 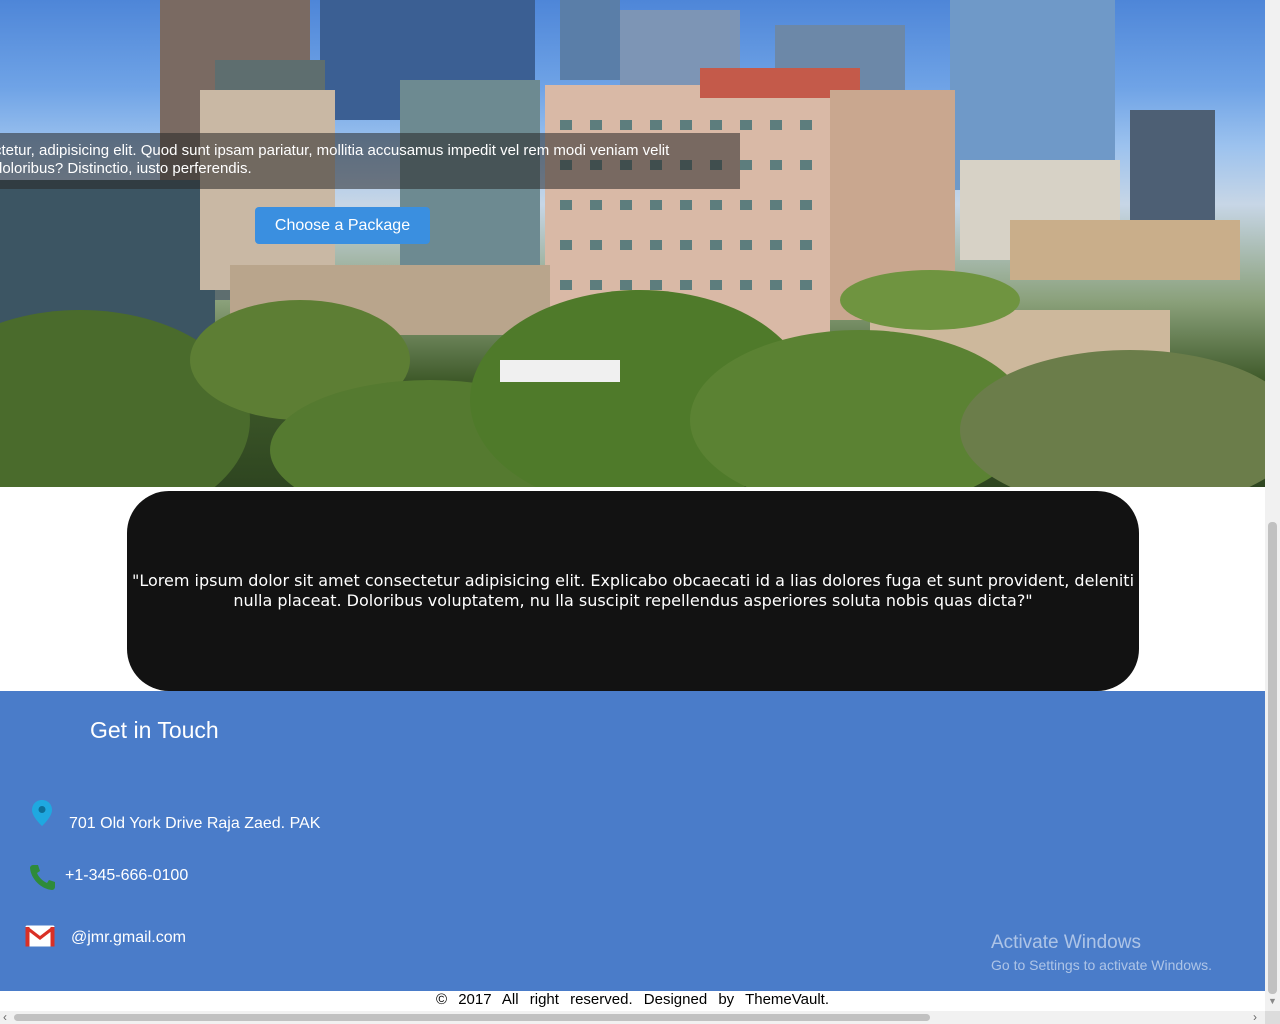 I want to click on scroll-right-arrow-icon: ›, so click(x=1255, y=1017).